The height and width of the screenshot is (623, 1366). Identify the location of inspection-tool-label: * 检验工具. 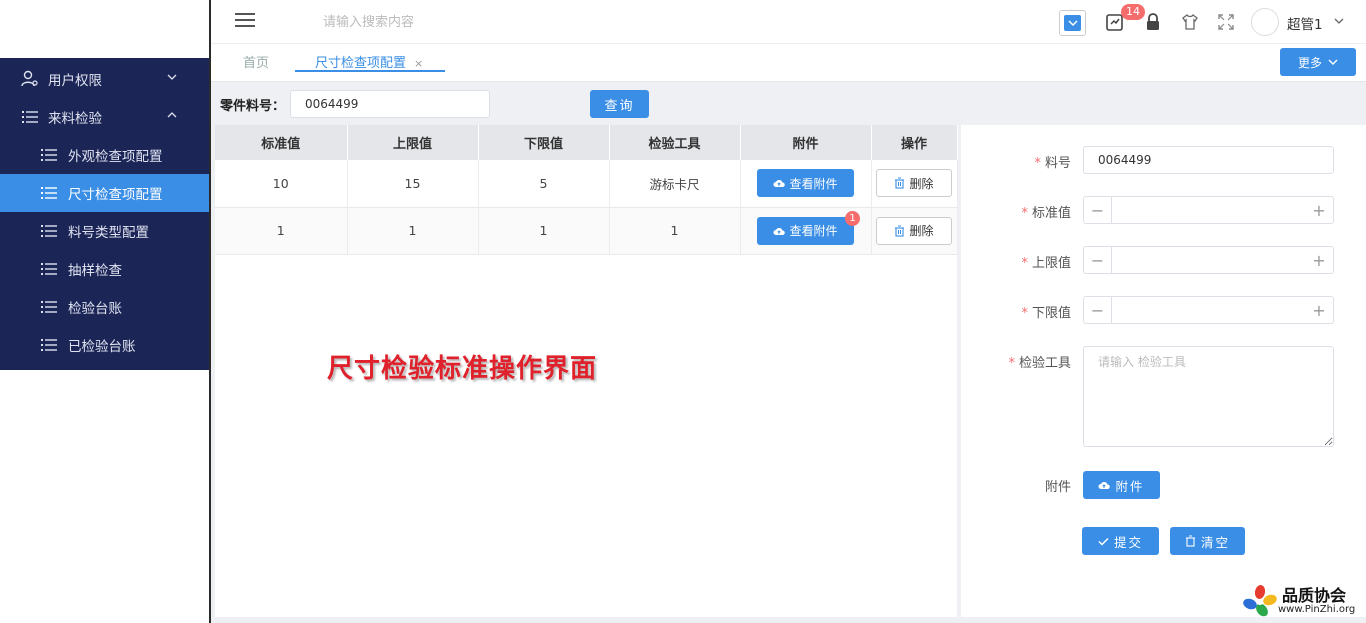
(1021, 361).